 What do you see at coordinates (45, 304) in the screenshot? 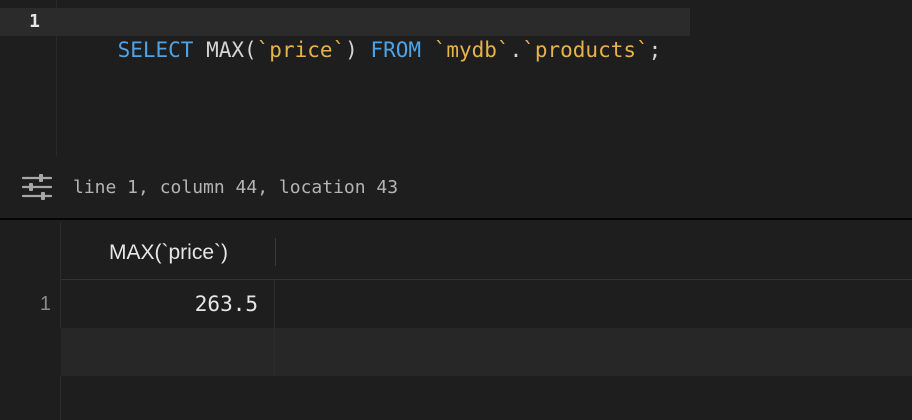
I see `row-number: 1` at bounding box center [45, 304].